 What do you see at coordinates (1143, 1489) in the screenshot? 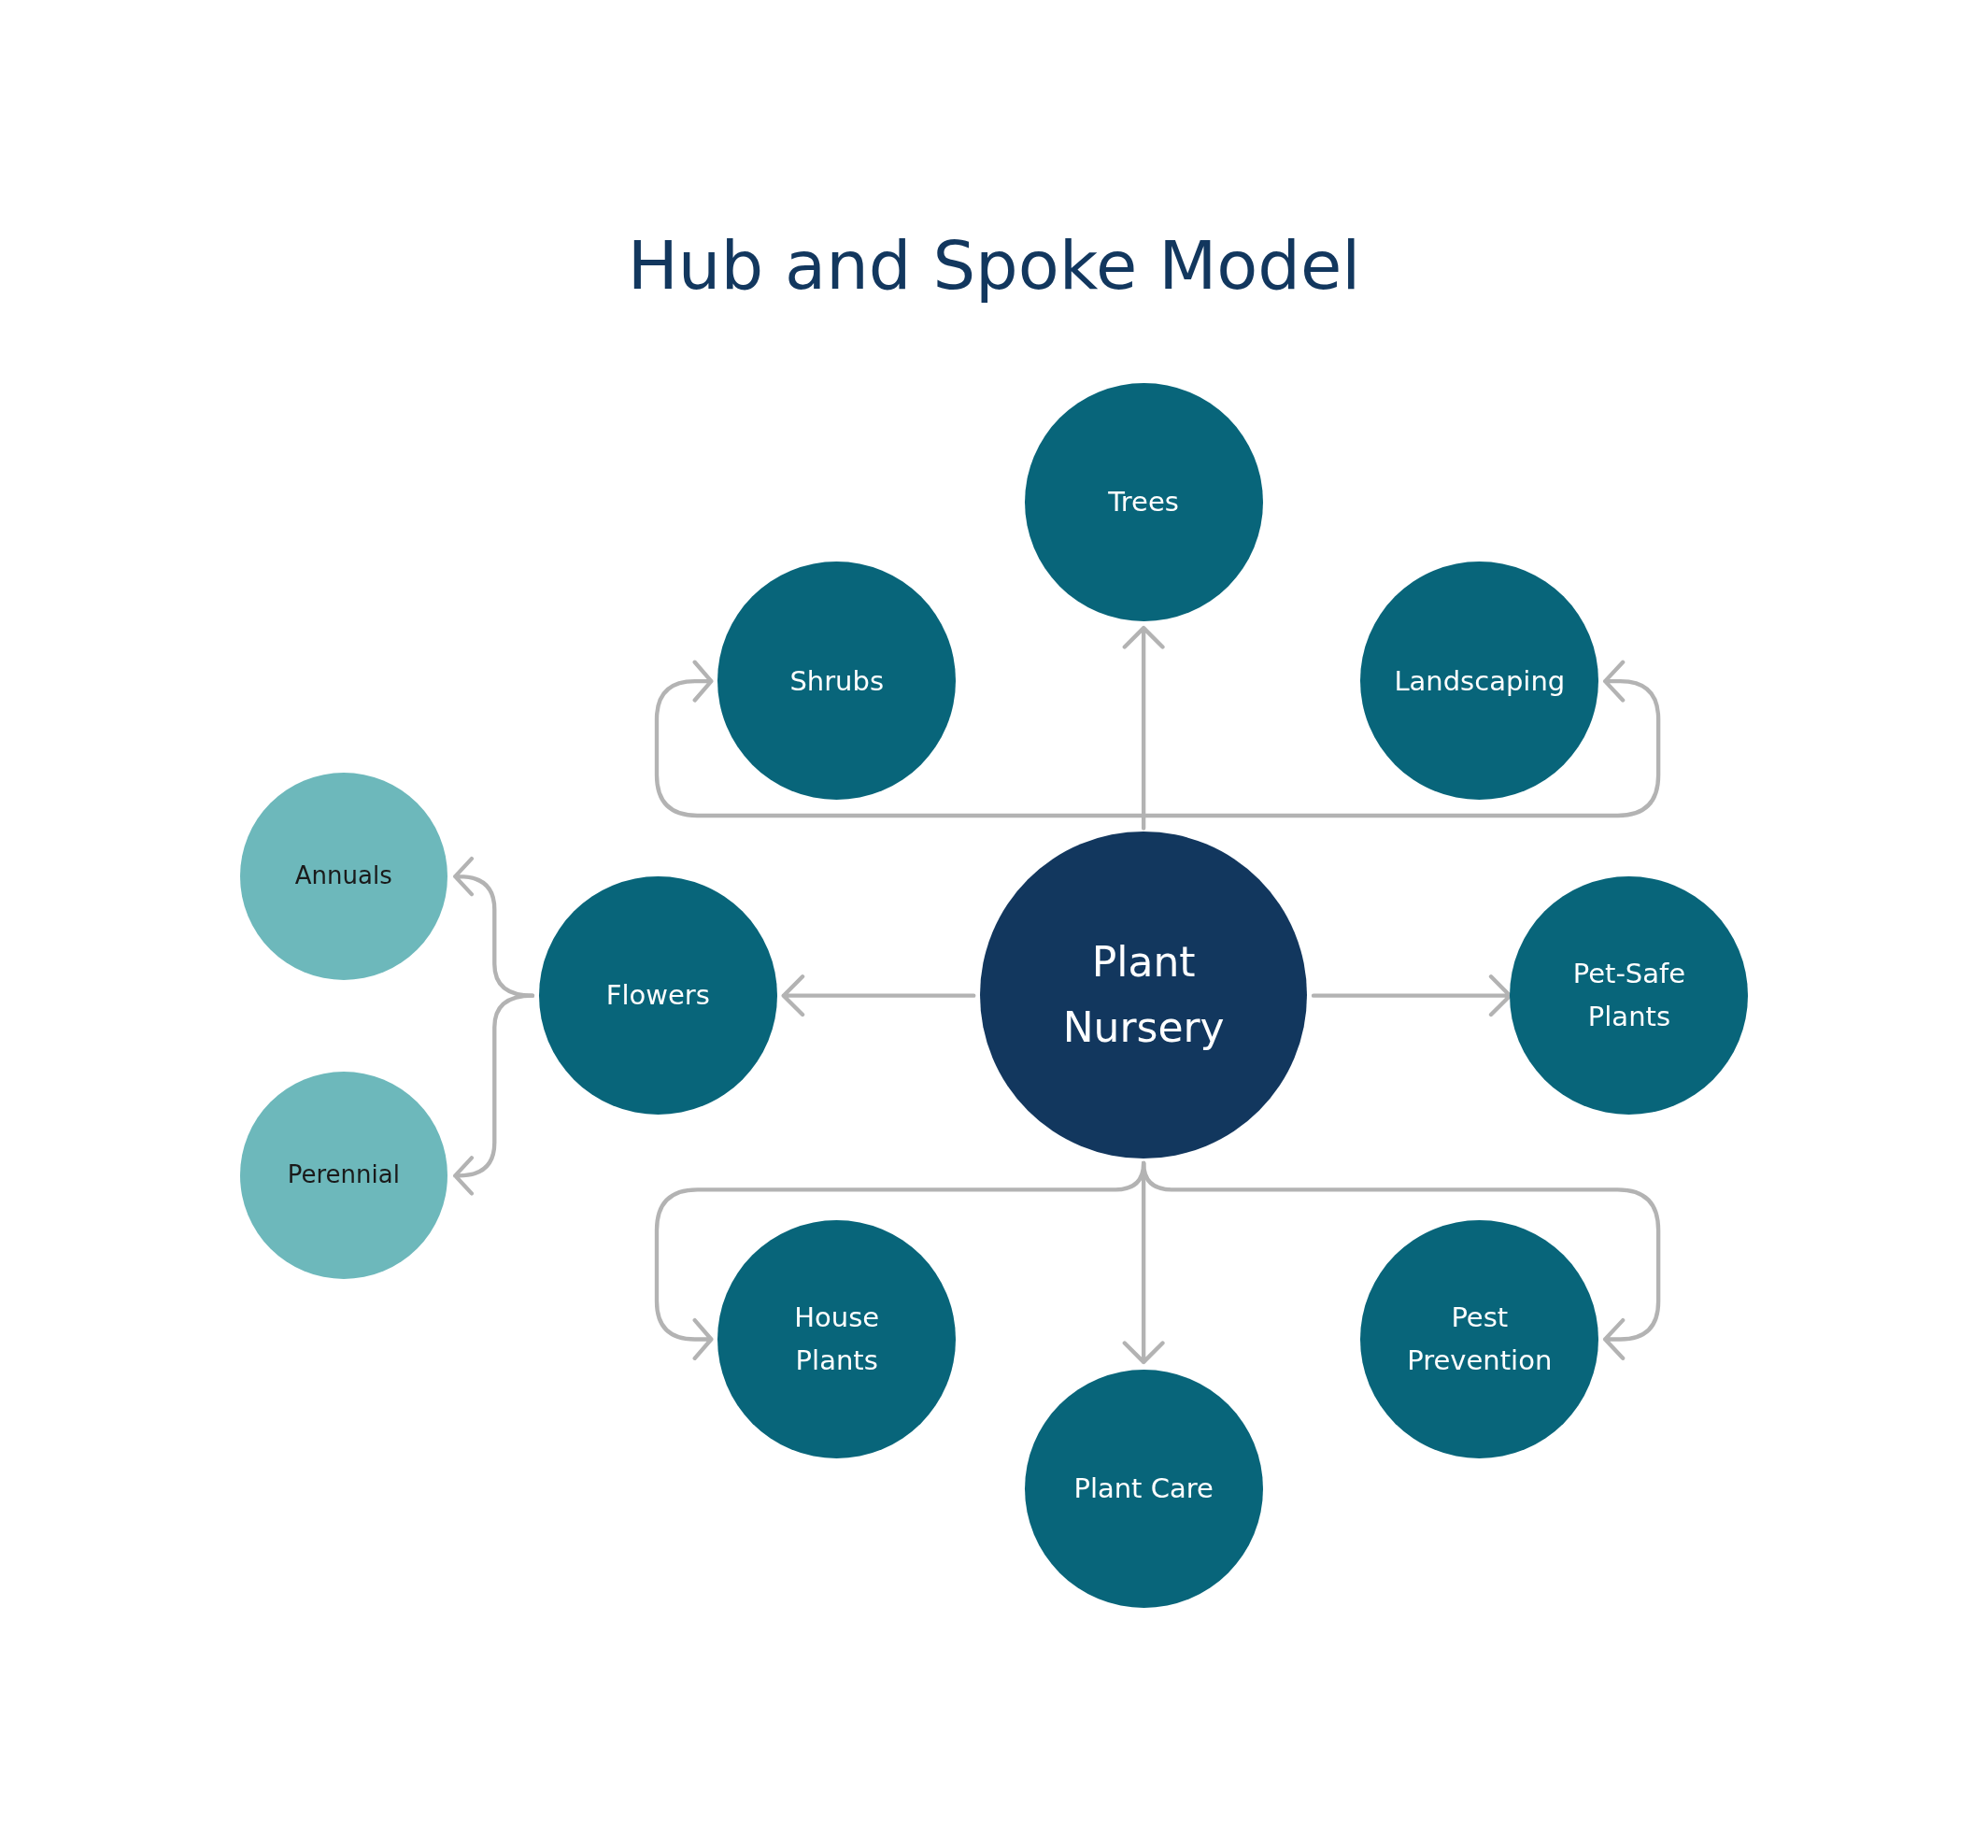
I see `node-label: Plant Care` at bounding box center [1143, 1489].